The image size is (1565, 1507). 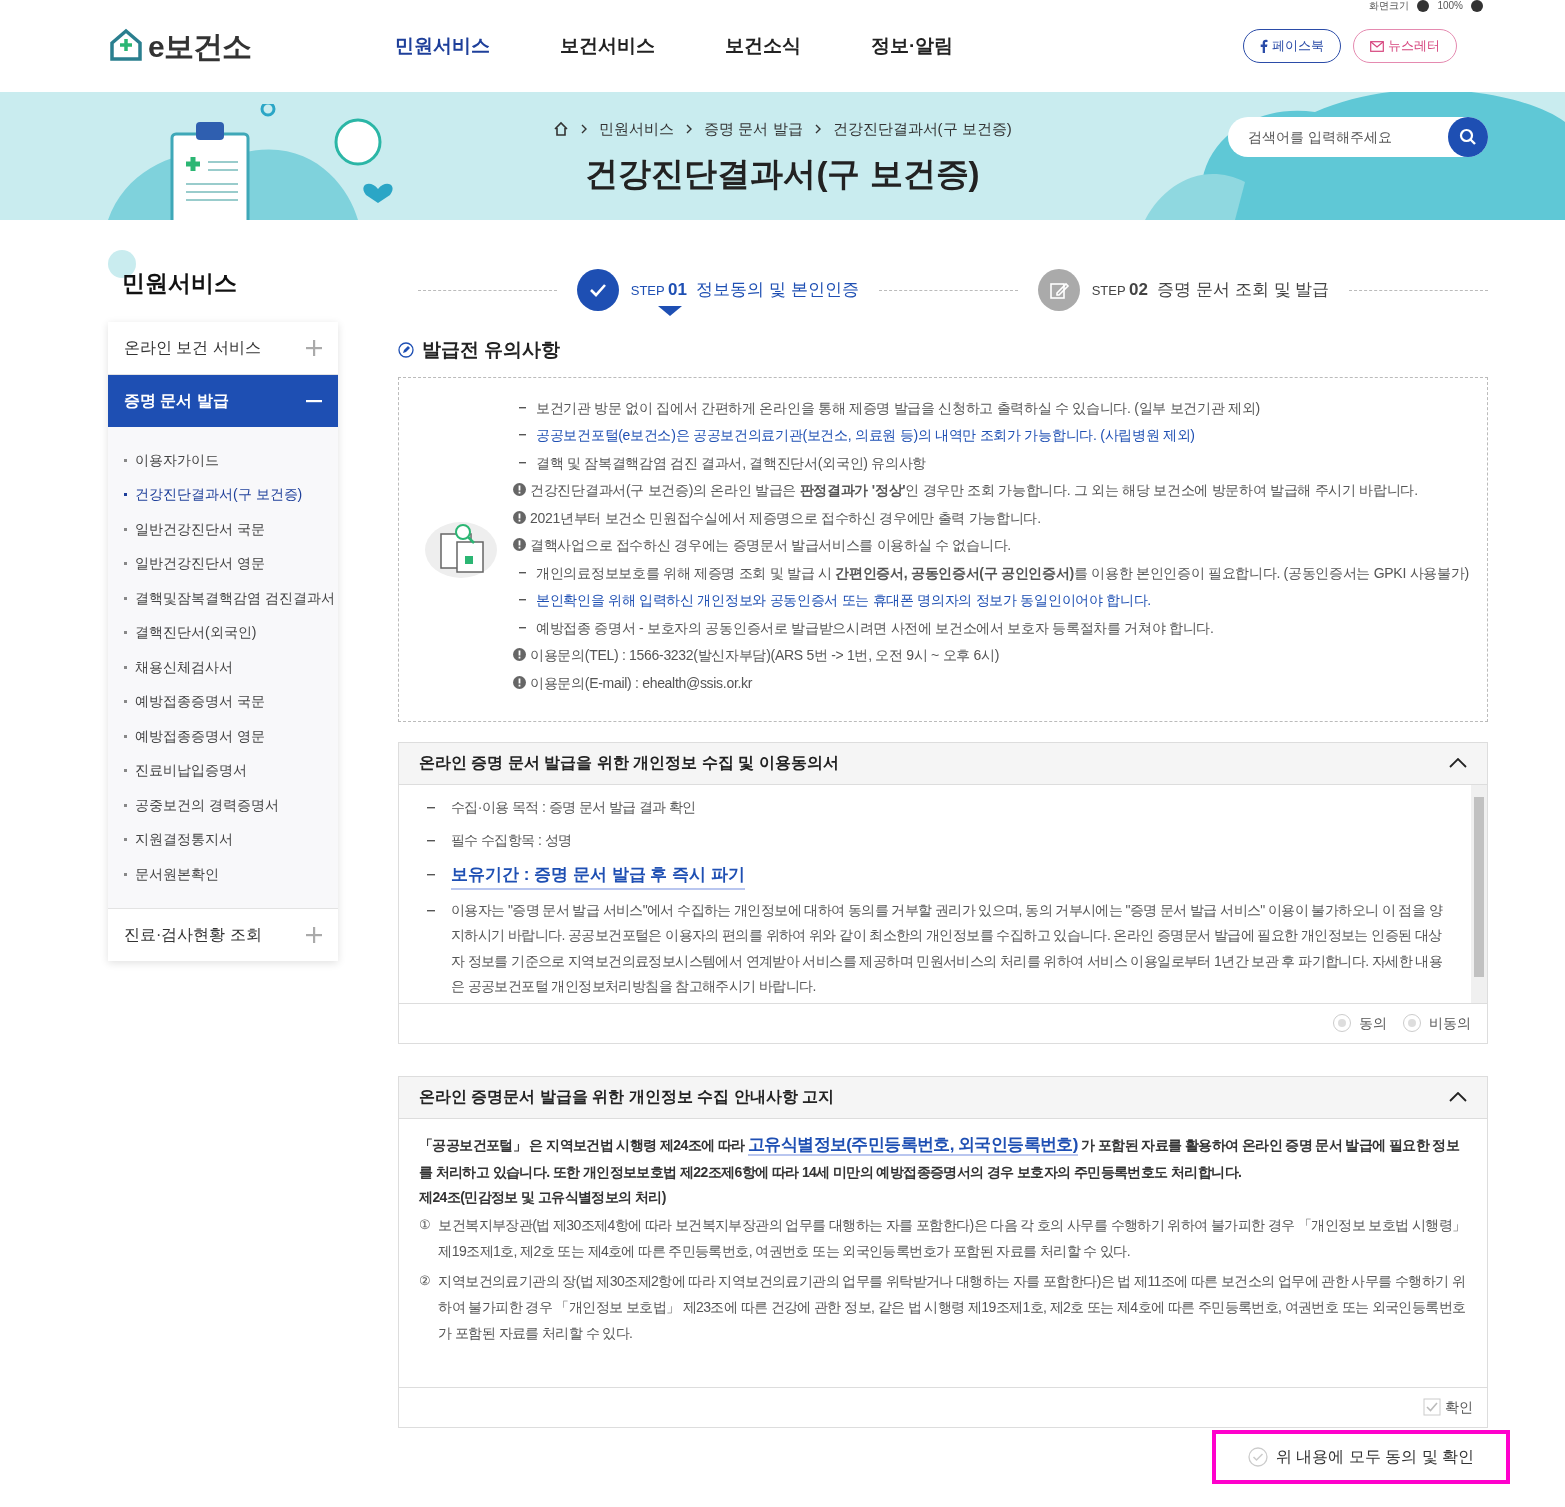 I want to click on consent-text: 필수 수집항목 : 성명, so click(x=511, y=840).